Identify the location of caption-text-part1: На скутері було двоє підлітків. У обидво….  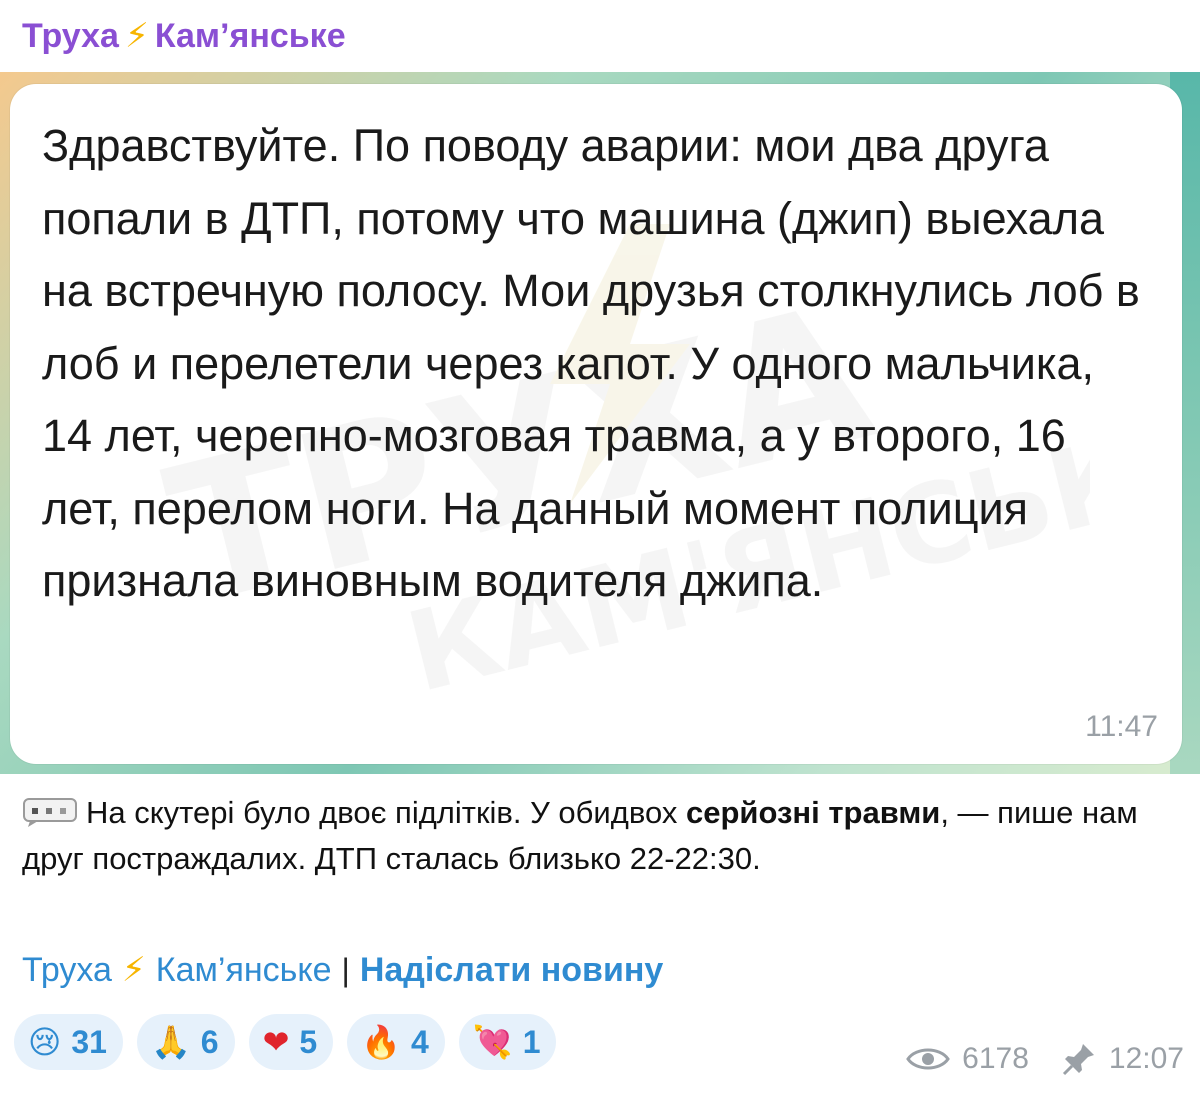
(386, 812).